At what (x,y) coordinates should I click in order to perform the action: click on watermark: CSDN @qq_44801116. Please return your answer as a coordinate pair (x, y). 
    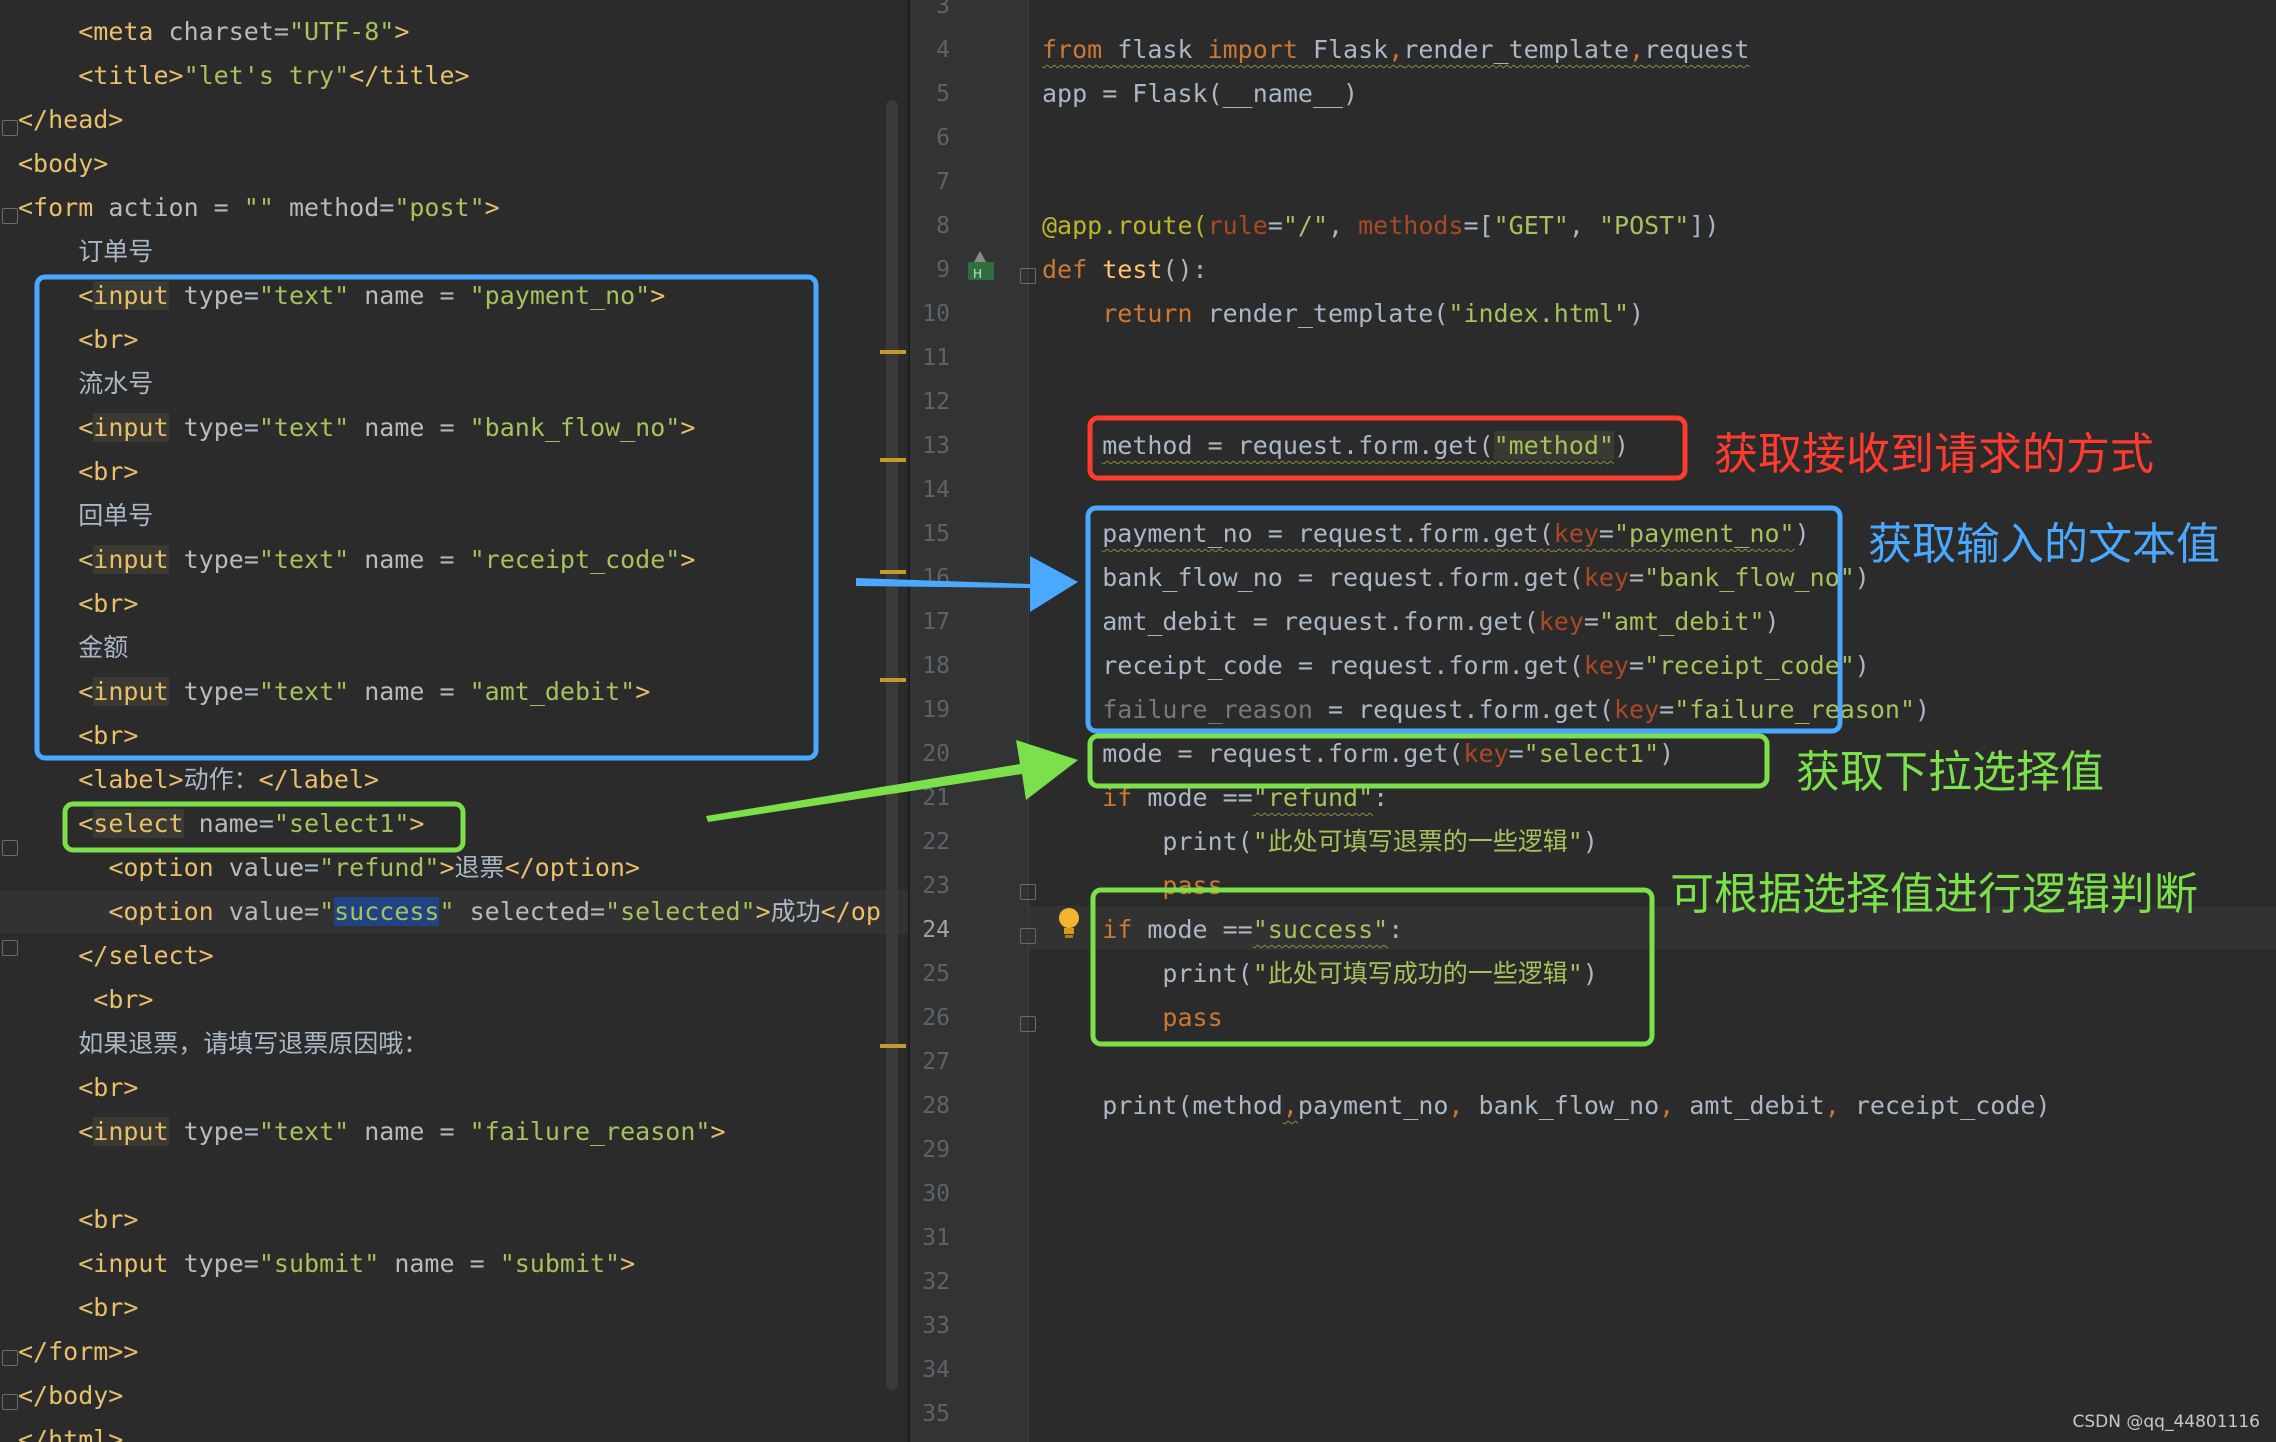
    Looking at the image, I should click on (2166, 1422).